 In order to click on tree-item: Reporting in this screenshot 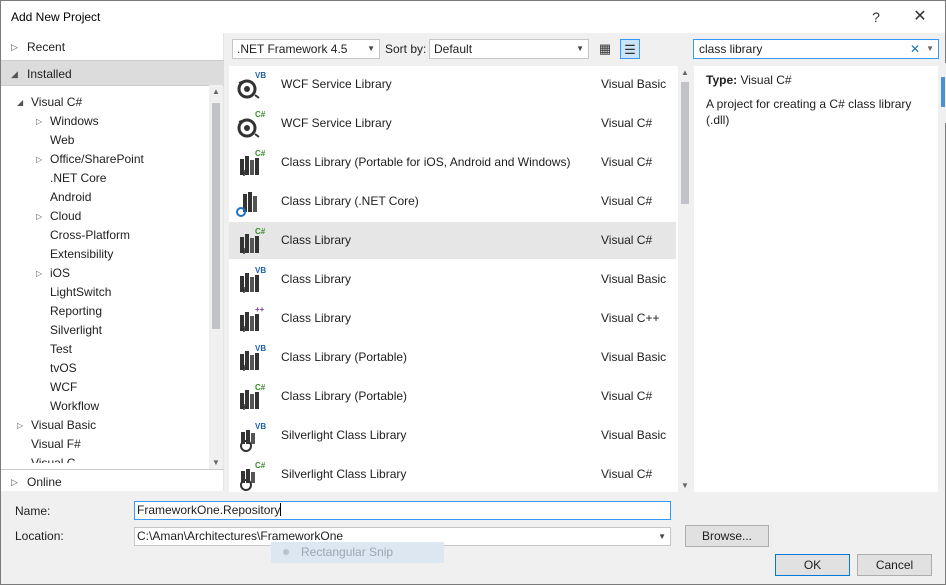, I will do `click(76, 311)`.